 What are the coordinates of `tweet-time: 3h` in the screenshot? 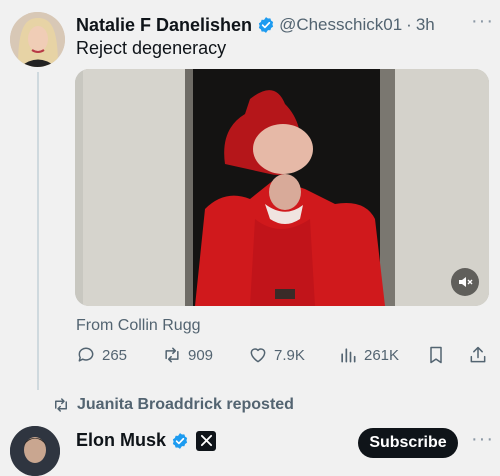 It's located at (425, 25).